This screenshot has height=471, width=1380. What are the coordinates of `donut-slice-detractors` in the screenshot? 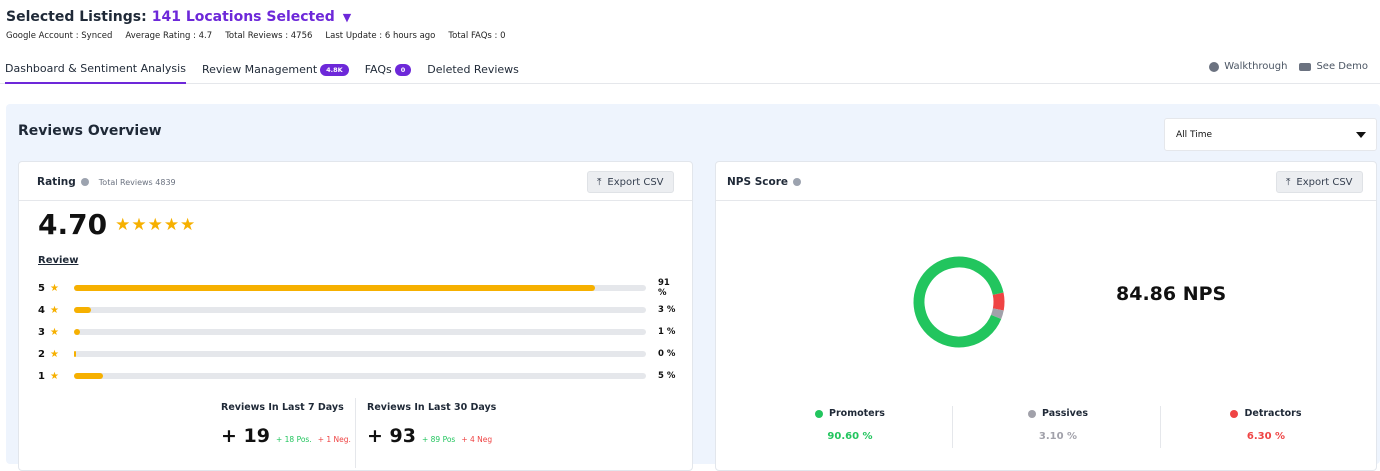 It's located at (959, 302).